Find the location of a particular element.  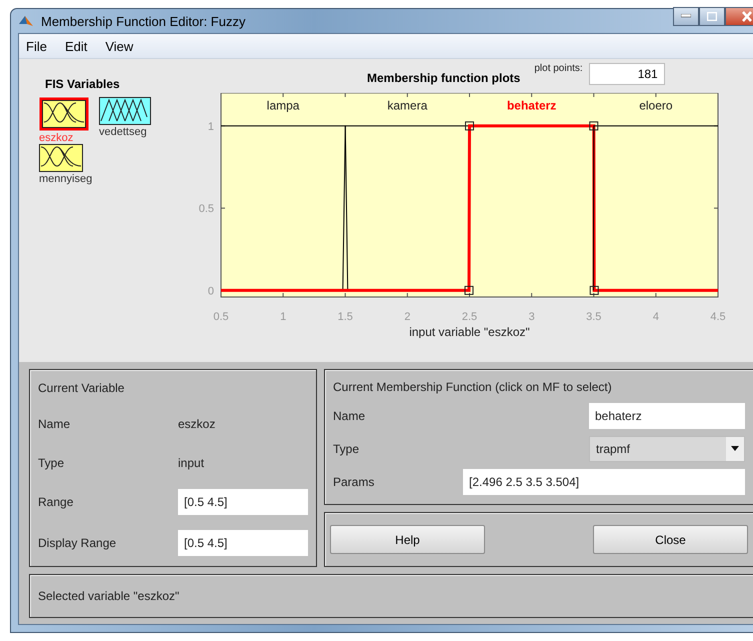

params-field: [2.496 2.5 3.5 3.504] is located at coordinates (604, 481).